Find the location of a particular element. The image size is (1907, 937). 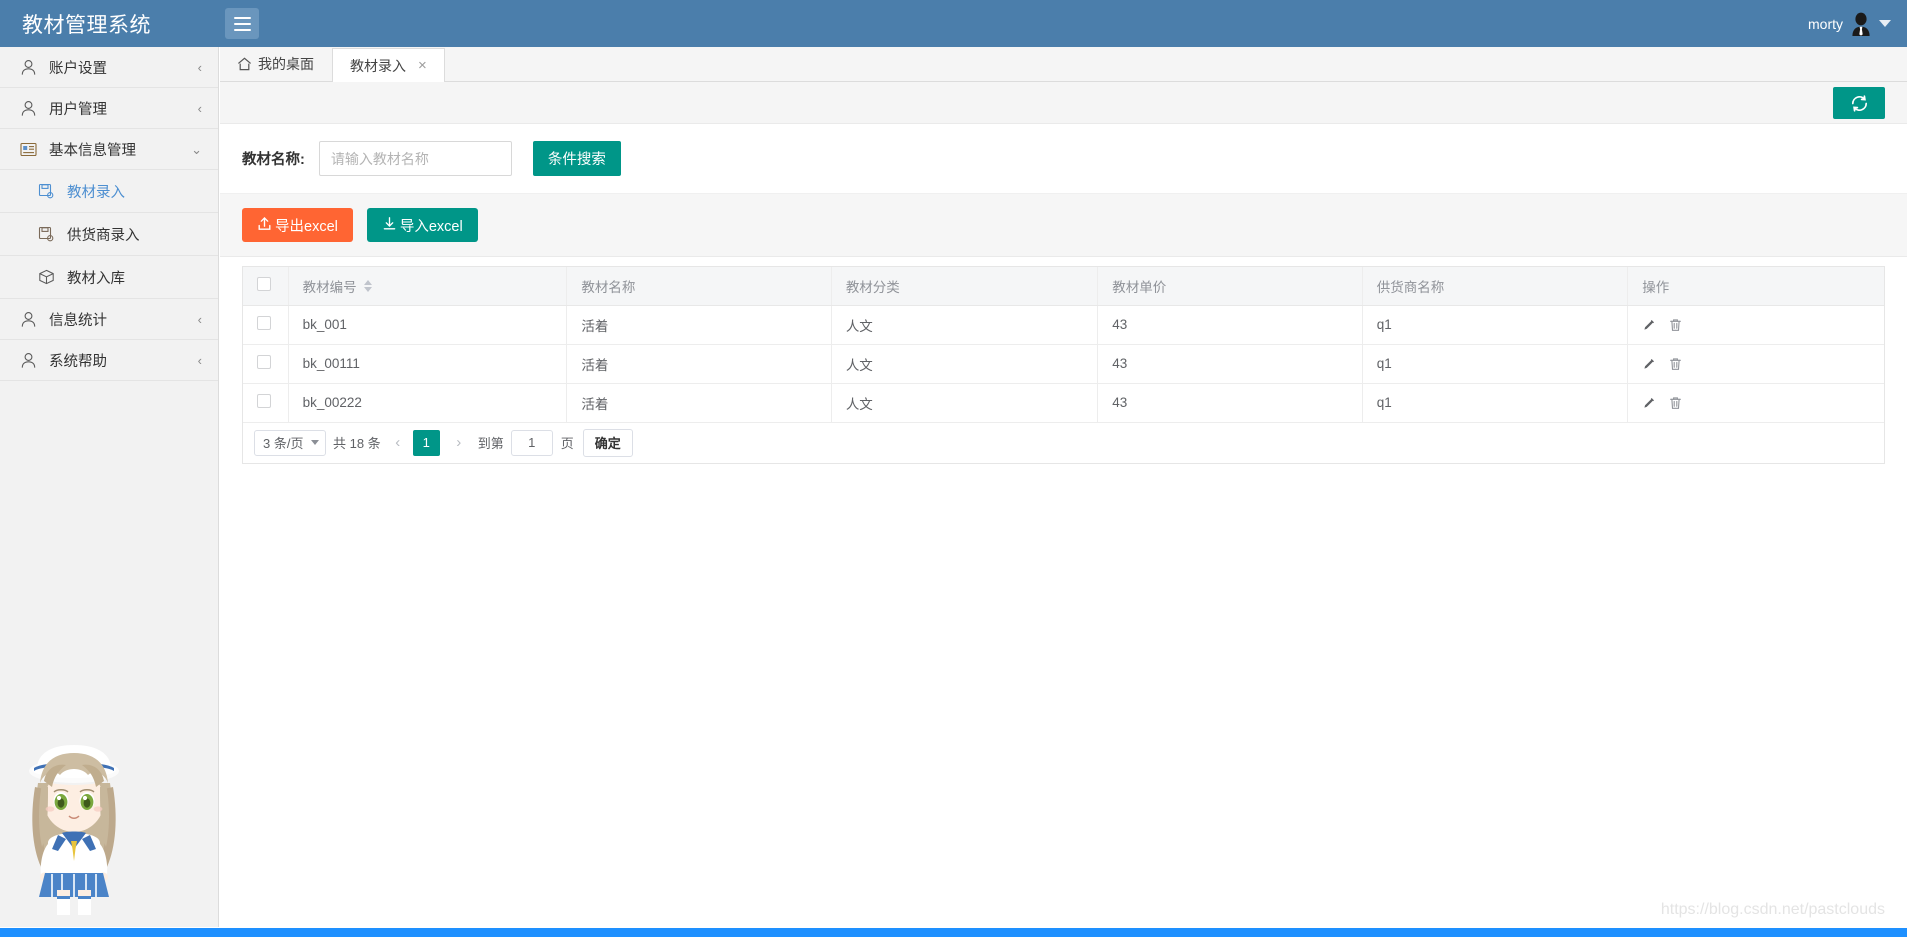

refresh-button is located at coordinates (1859, 103).